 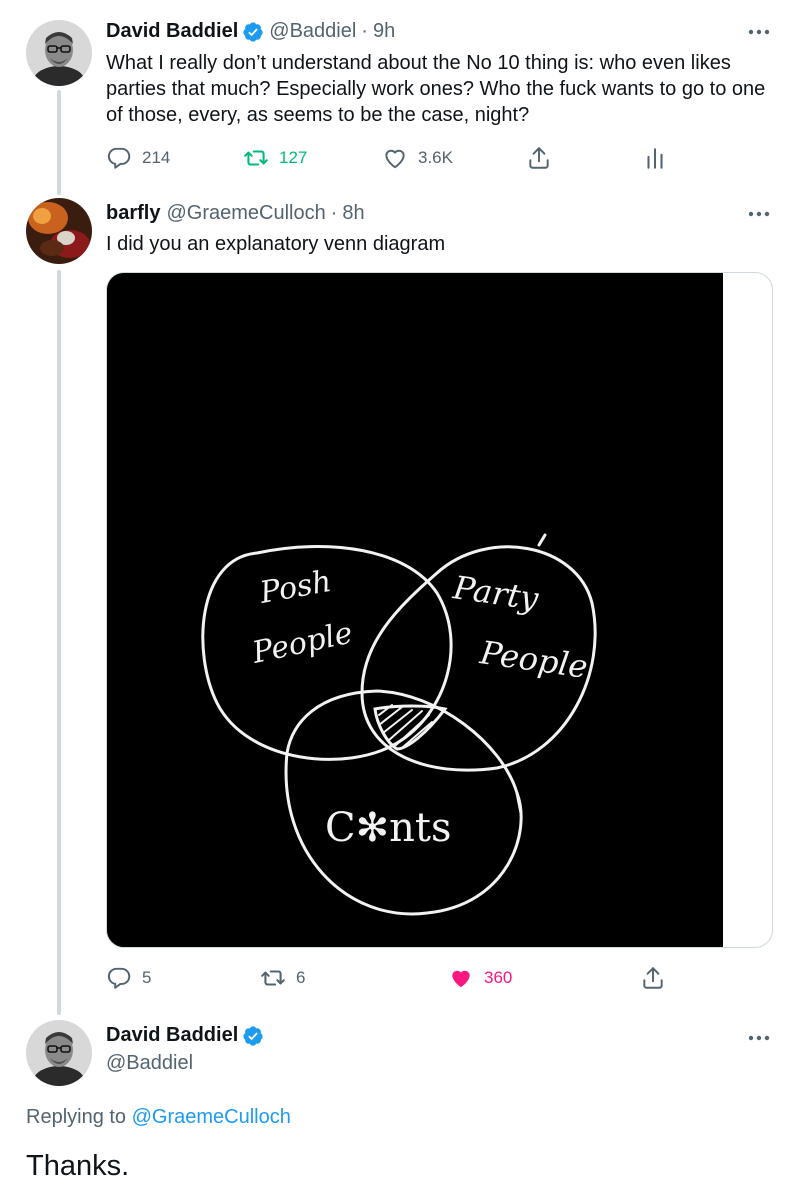 What do you see at coordinates (388, 828) in the screenshot?
I see `venn-label-cnts: C✻nts` at bounding box center [388, 828].